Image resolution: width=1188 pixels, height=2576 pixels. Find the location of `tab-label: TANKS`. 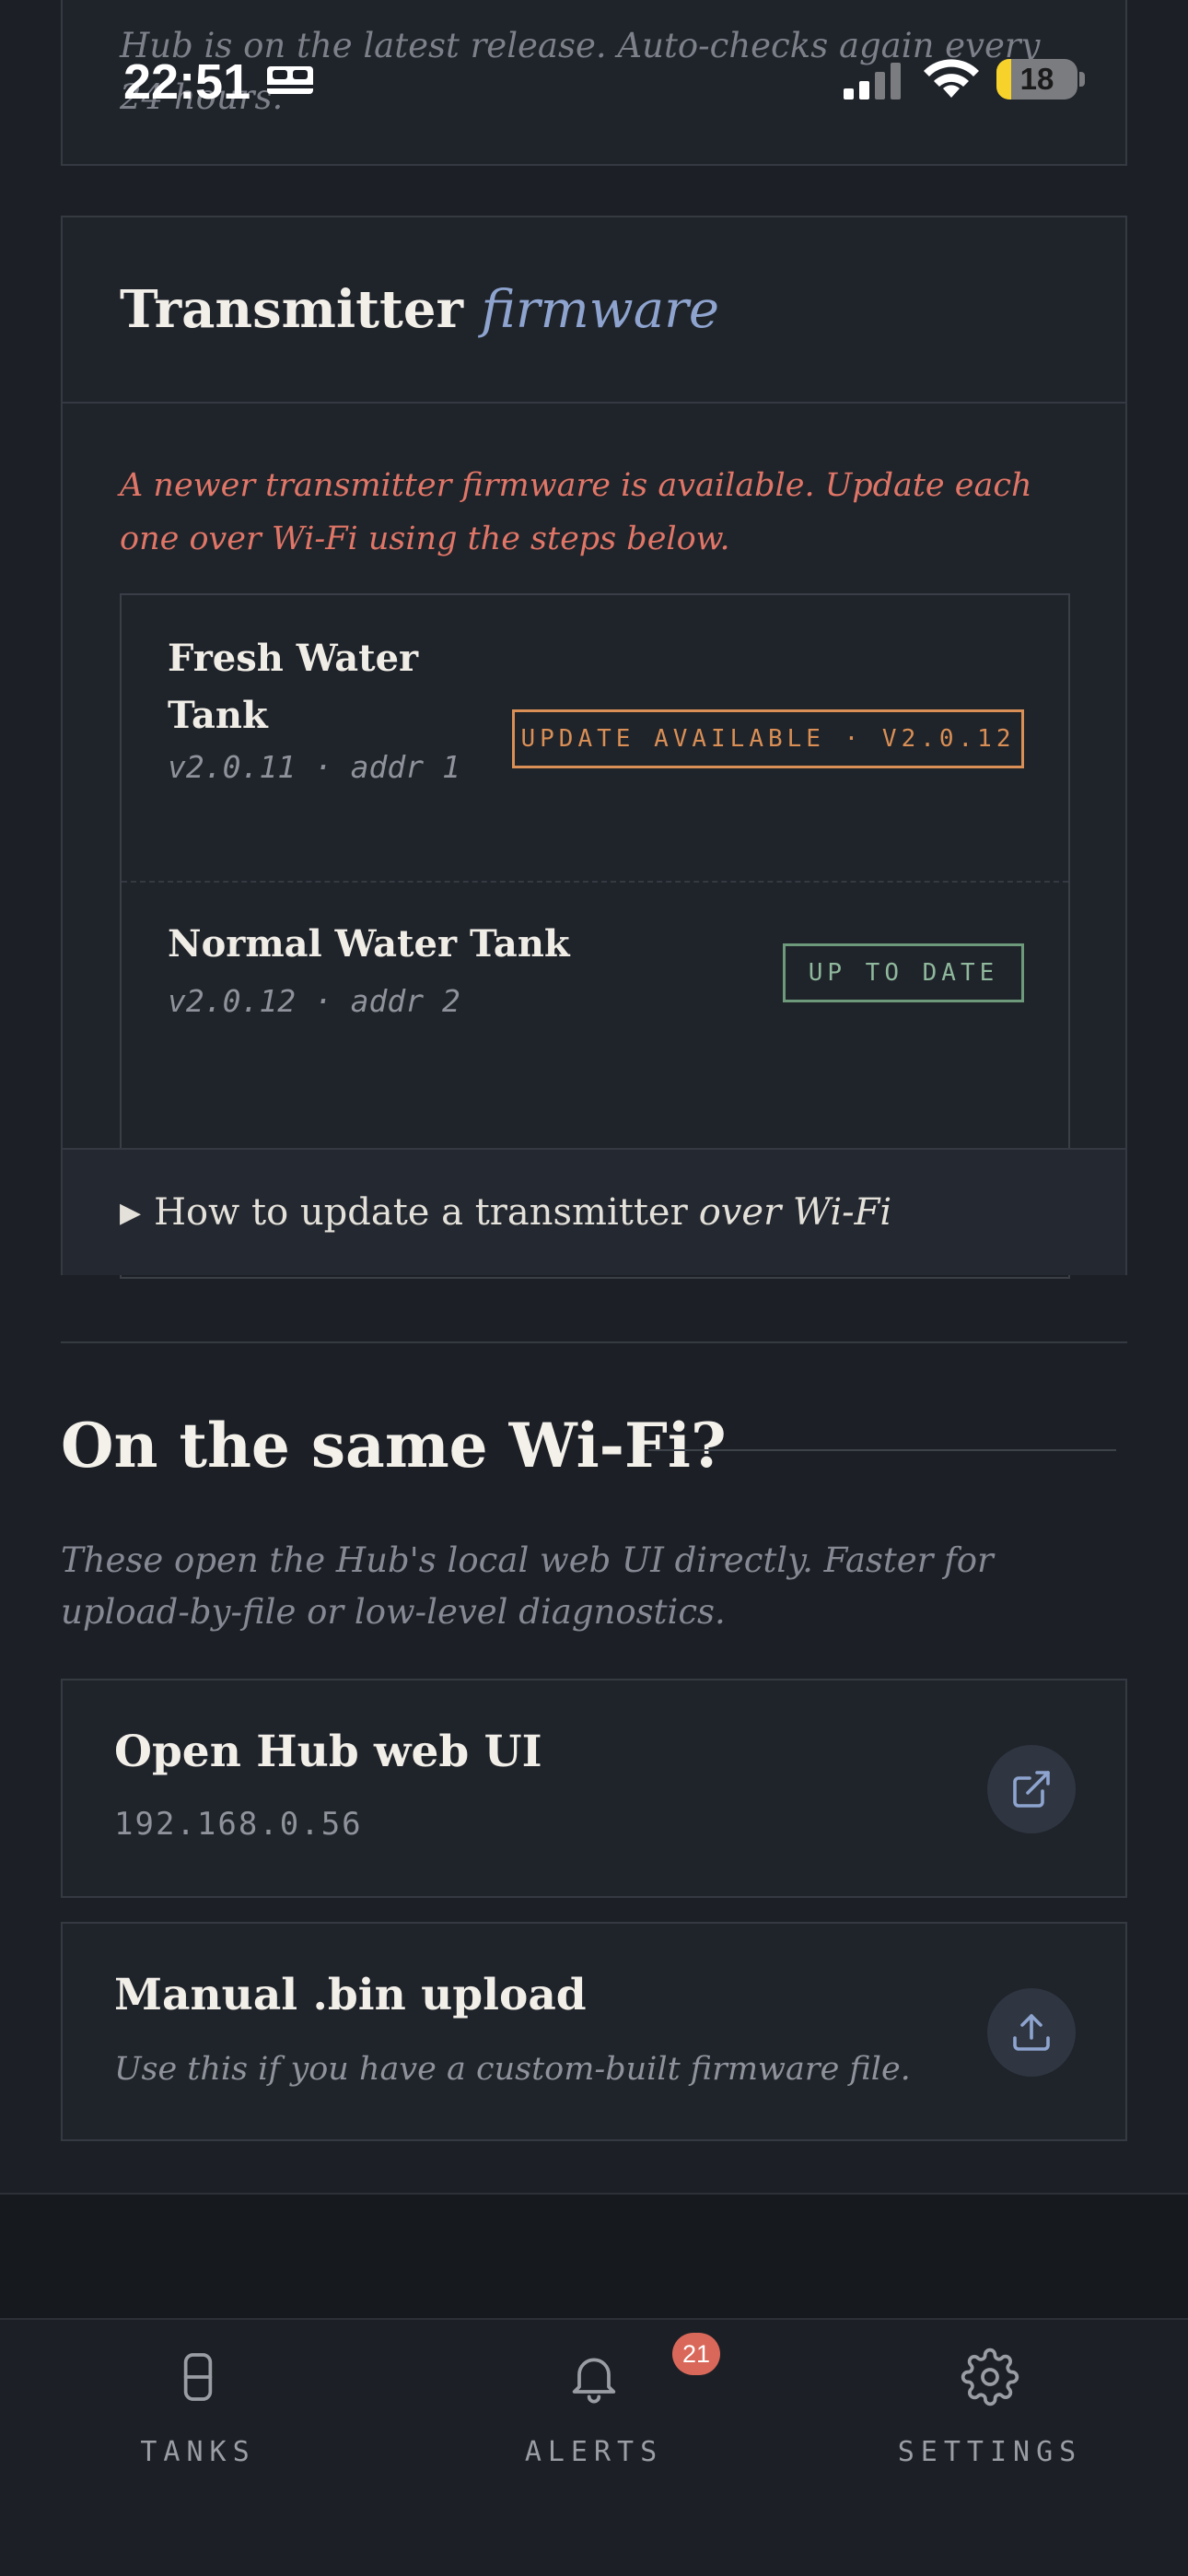

tab-label: TANKS is located at coordinates (198, 2452).